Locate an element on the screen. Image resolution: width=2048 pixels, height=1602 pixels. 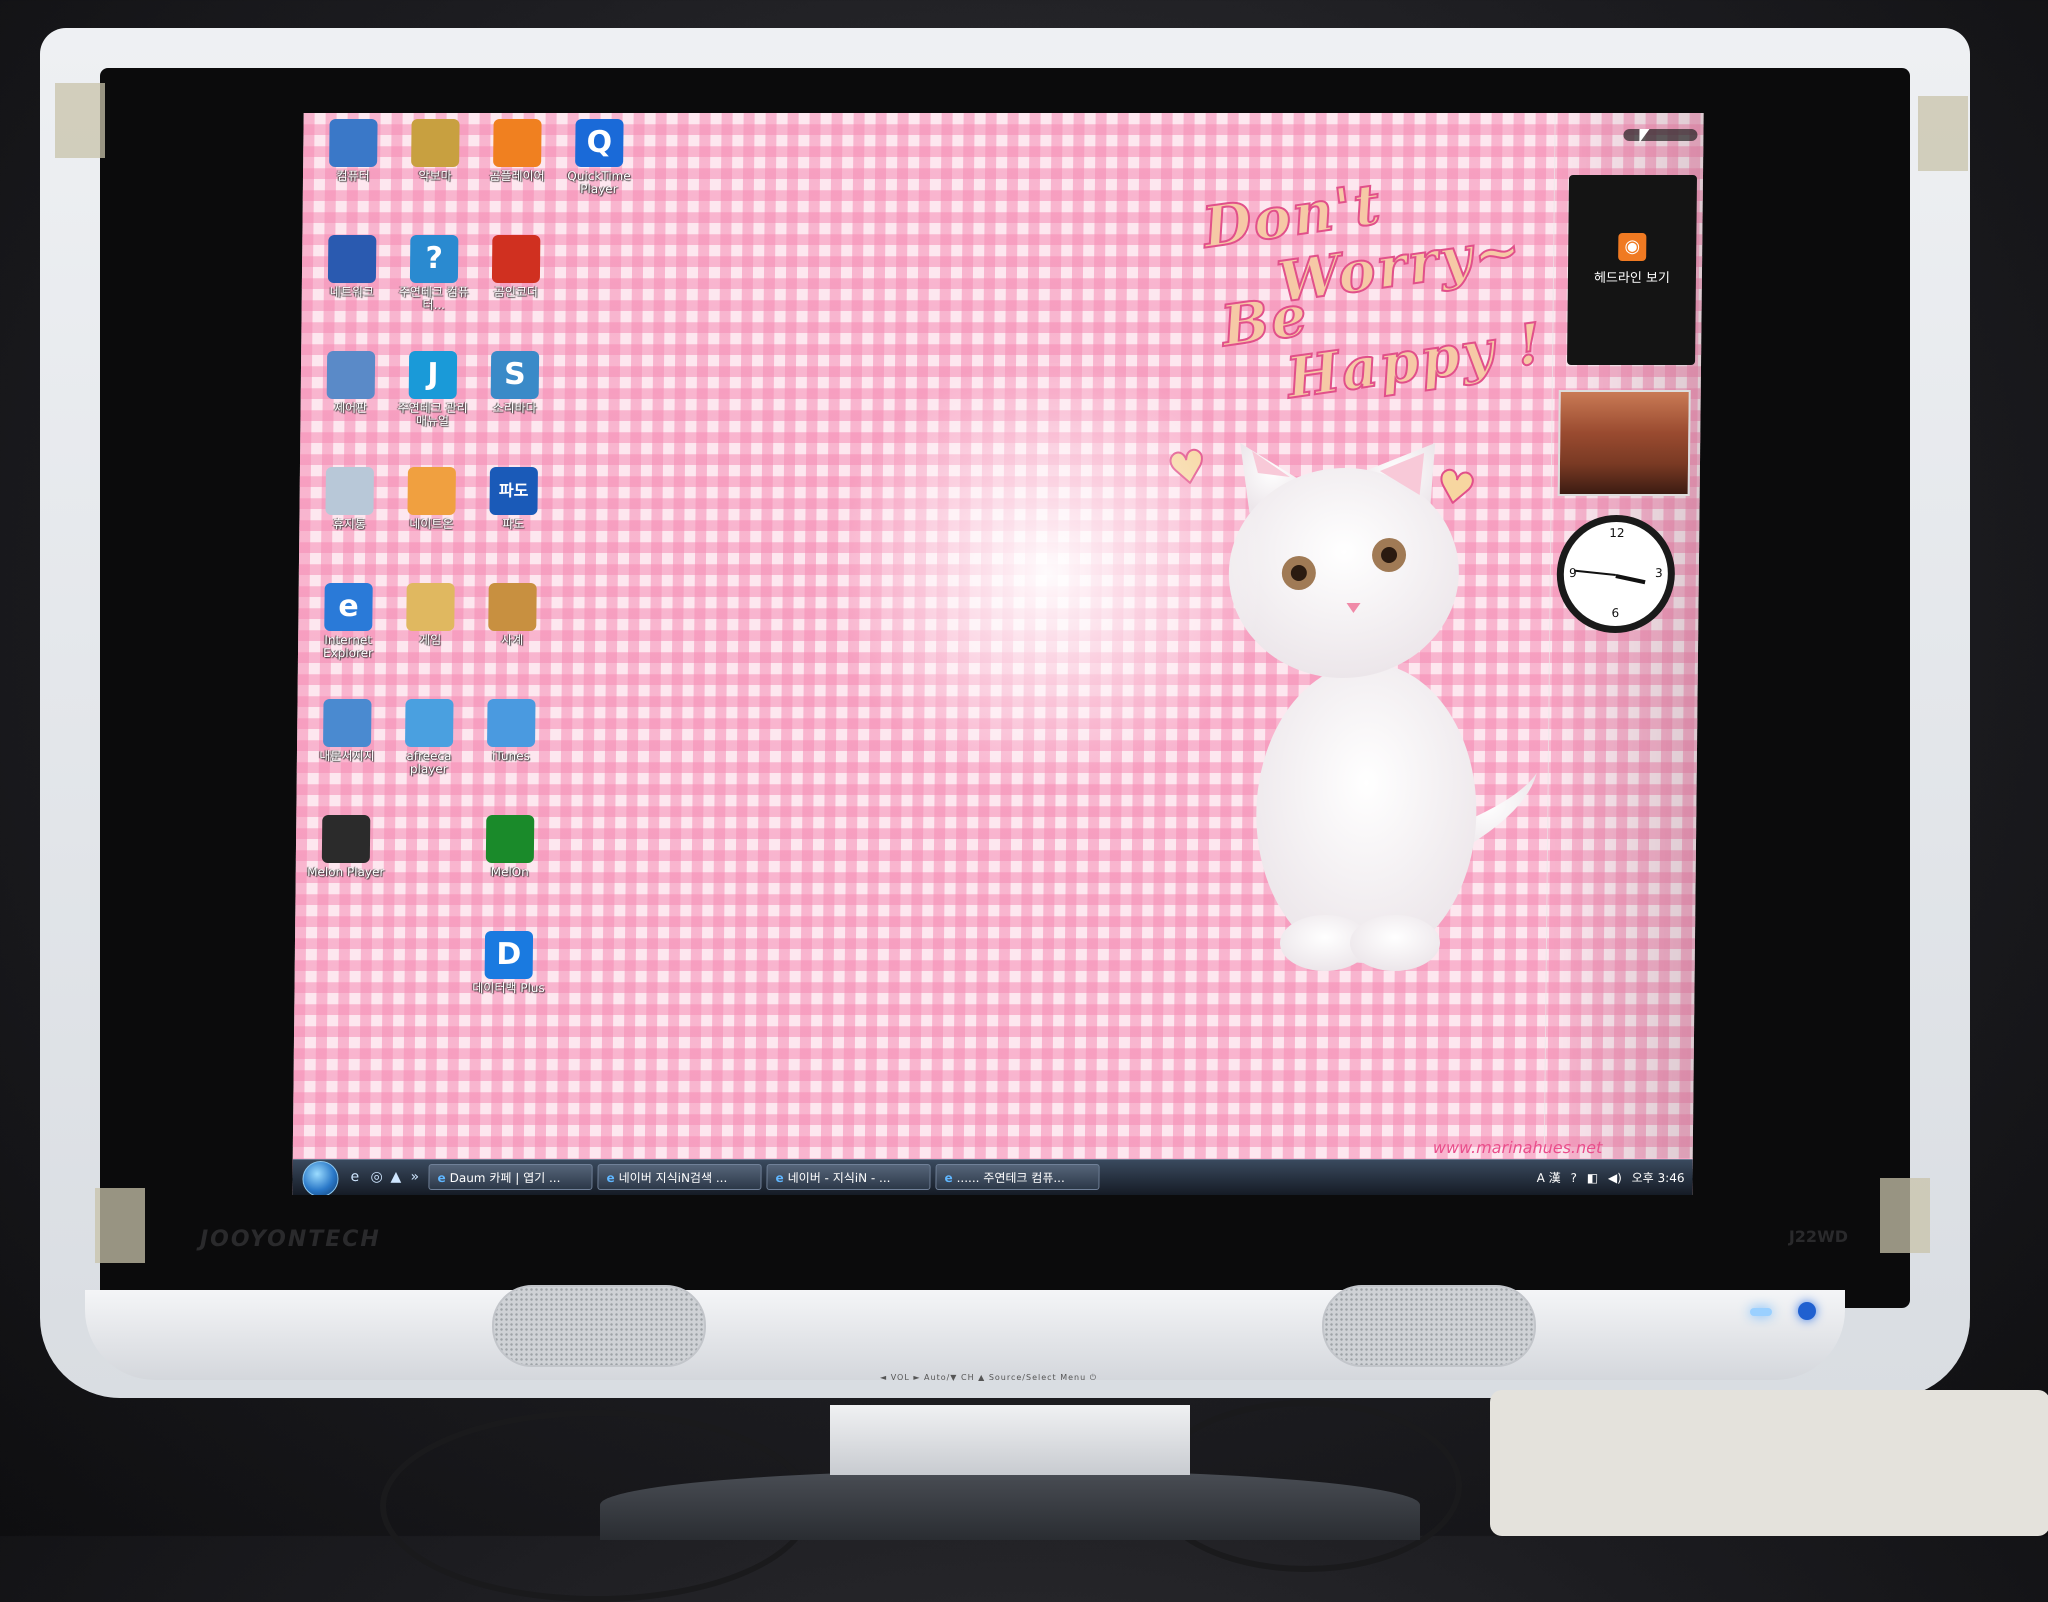
desktop-icon: 곰인코더 is located at coordinates (516, 267).